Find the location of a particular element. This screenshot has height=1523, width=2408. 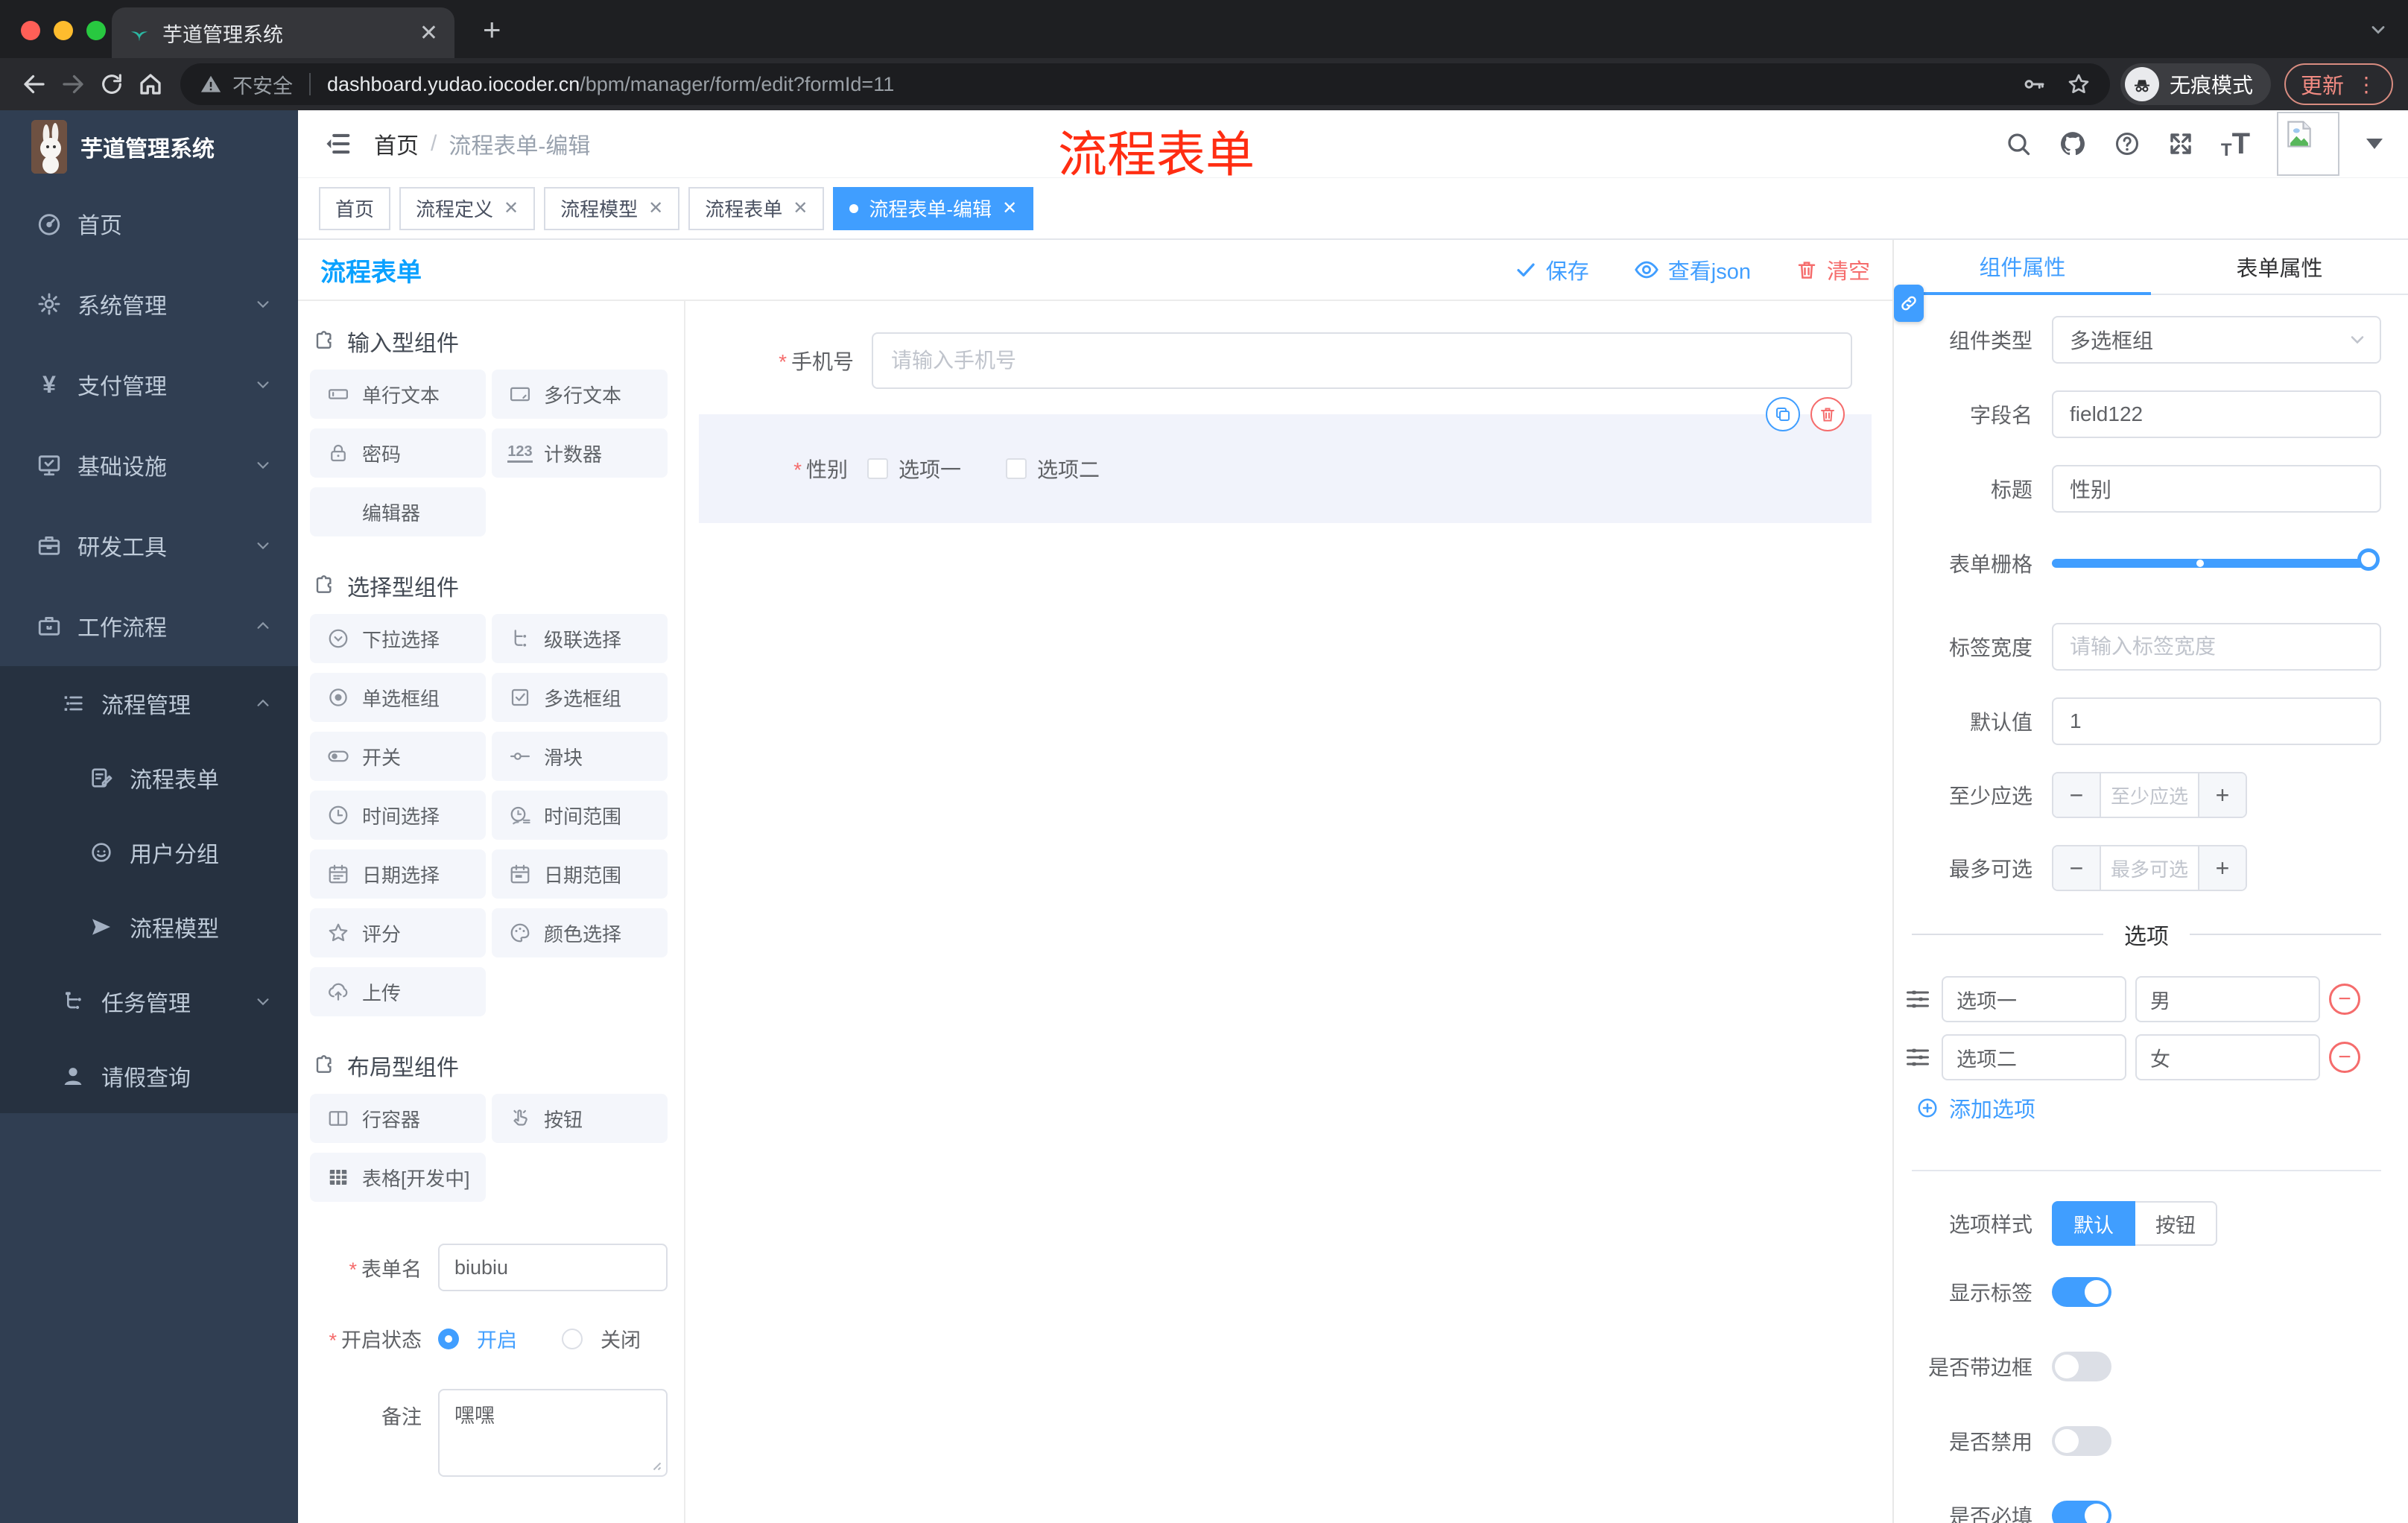

palette-item-counter: 123 计数器 is located at coordinates (580, 453).